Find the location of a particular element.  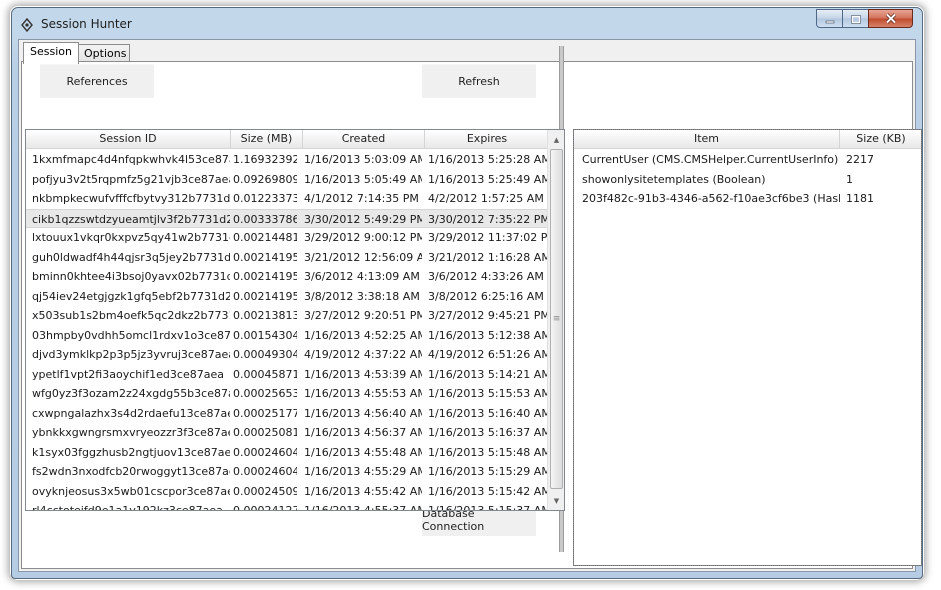

created-cell: 1/16/2013 4:55:42 AM is located at coordinates (363, 491).